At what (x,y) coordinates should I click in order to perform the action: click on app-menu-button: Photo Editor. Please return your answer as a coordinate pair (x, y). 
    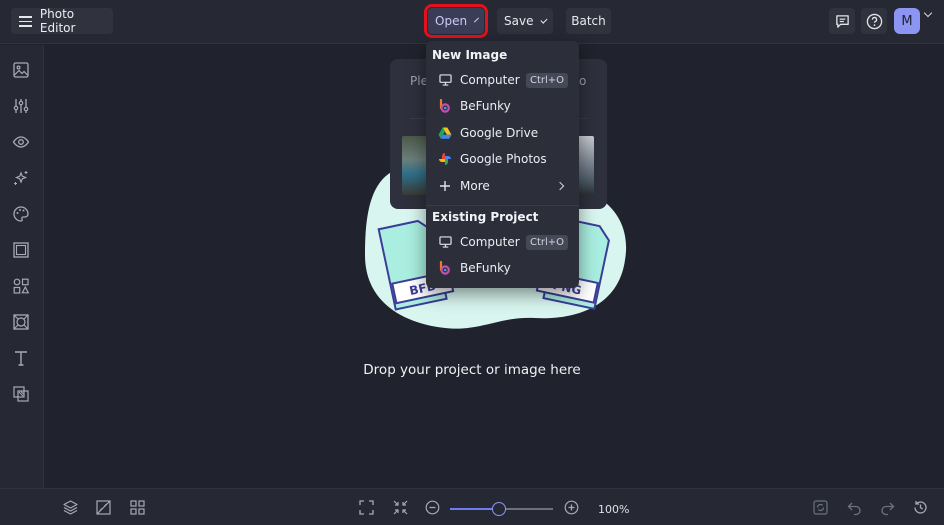
    Looking at the image, I should click on (62, 21).